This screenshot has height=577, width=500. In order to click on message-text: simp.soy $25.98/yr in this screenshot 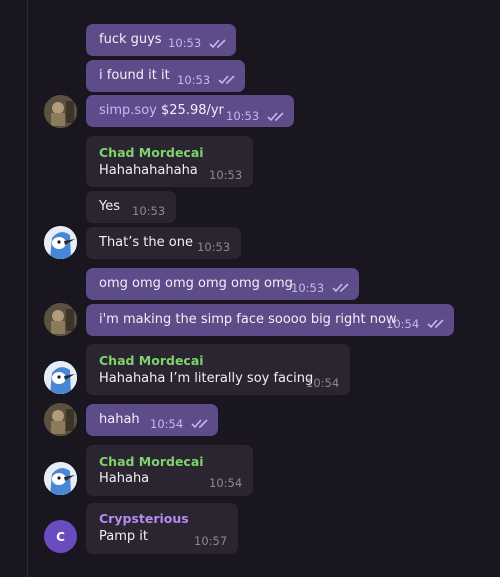, I will do `click(161, 110)`.